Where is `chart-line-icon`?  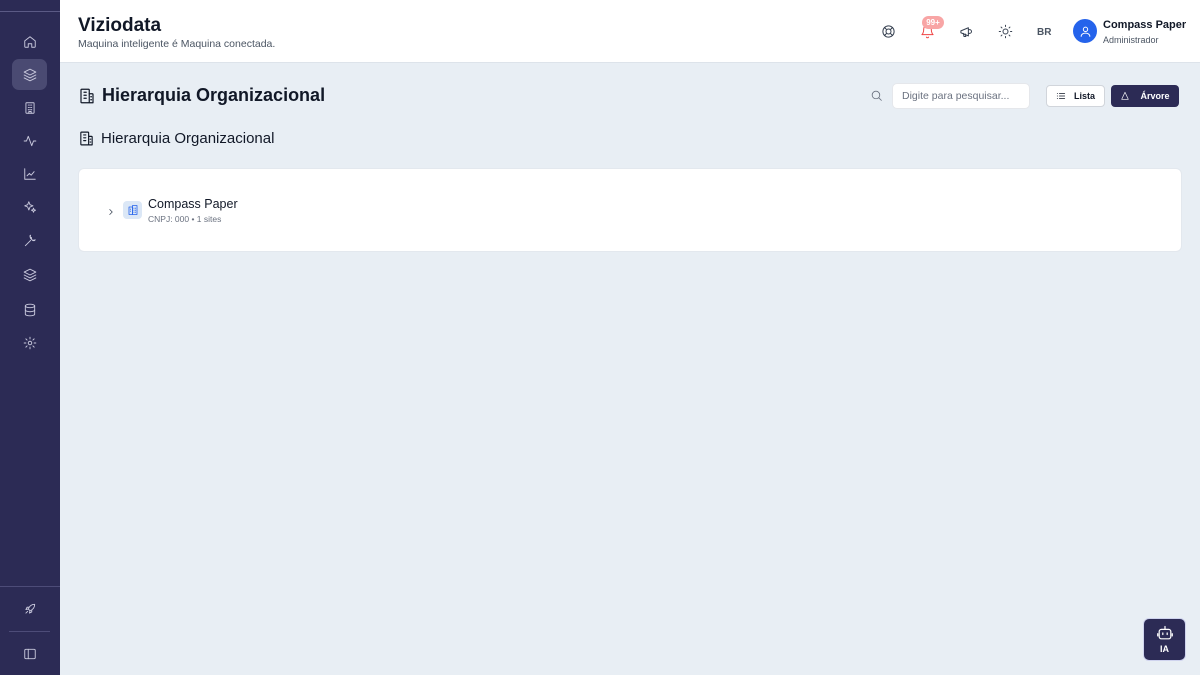 chart-line-icon is located at coordinates (29, 173).